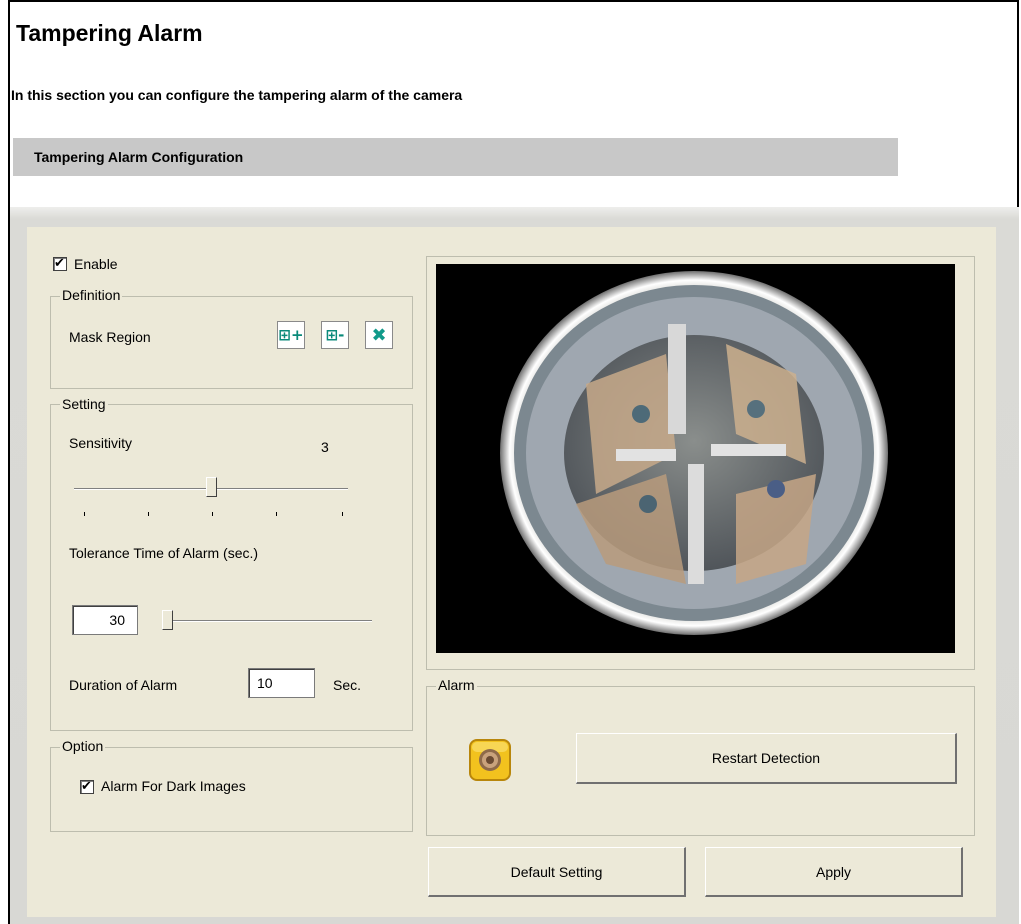 Image resolution: width=1021 pixels, height=924 pixels. I want to click on enable-label: Enable, so click(96, 264).